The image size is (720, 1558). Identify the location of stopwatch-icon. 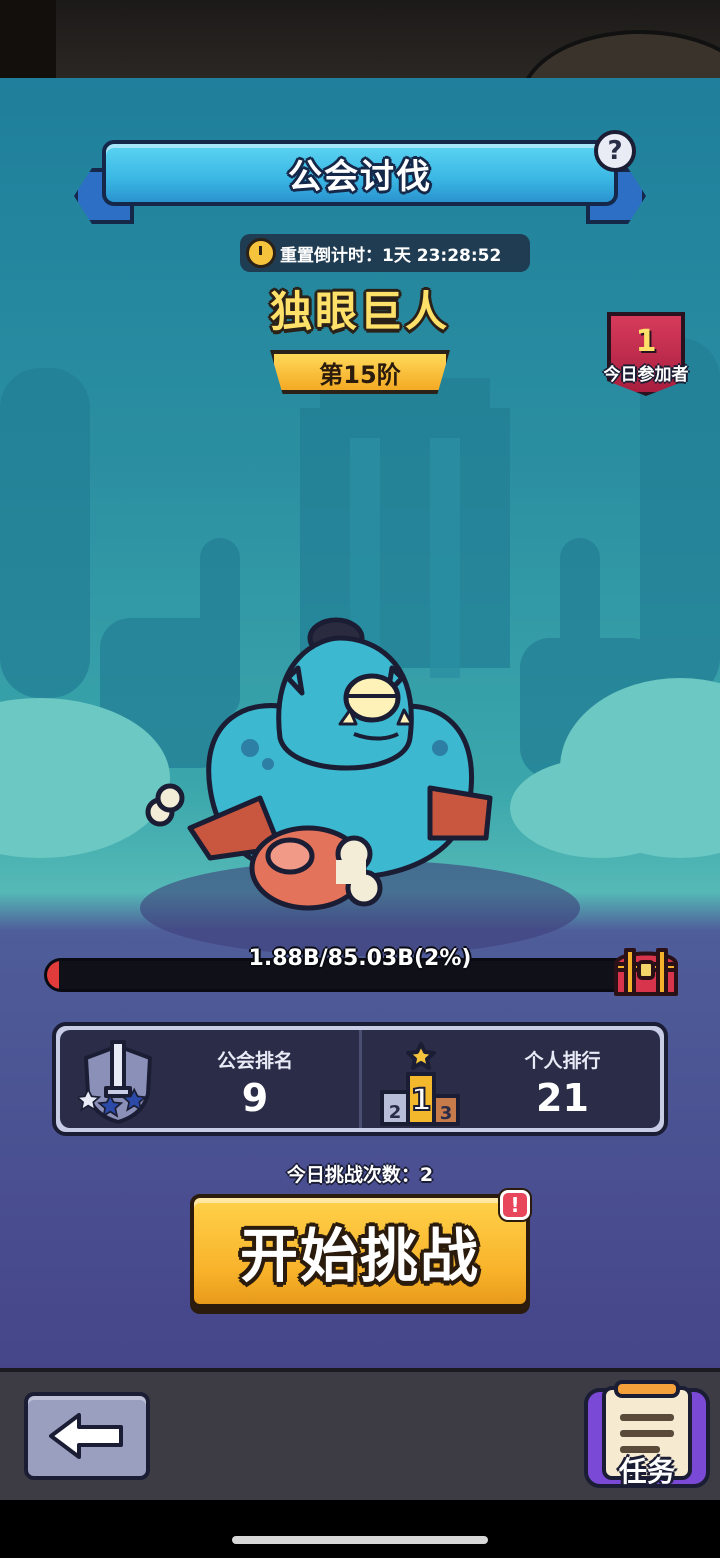
(261, 253).